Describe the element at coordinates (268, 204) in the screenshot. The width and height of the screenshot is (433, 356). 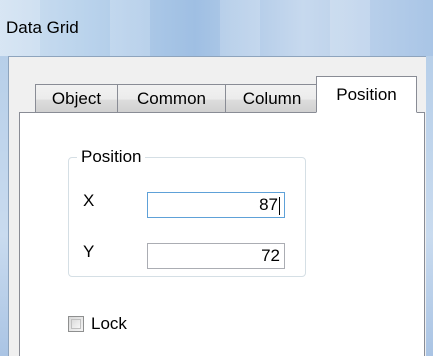
I see `x-value: 87` at that location.